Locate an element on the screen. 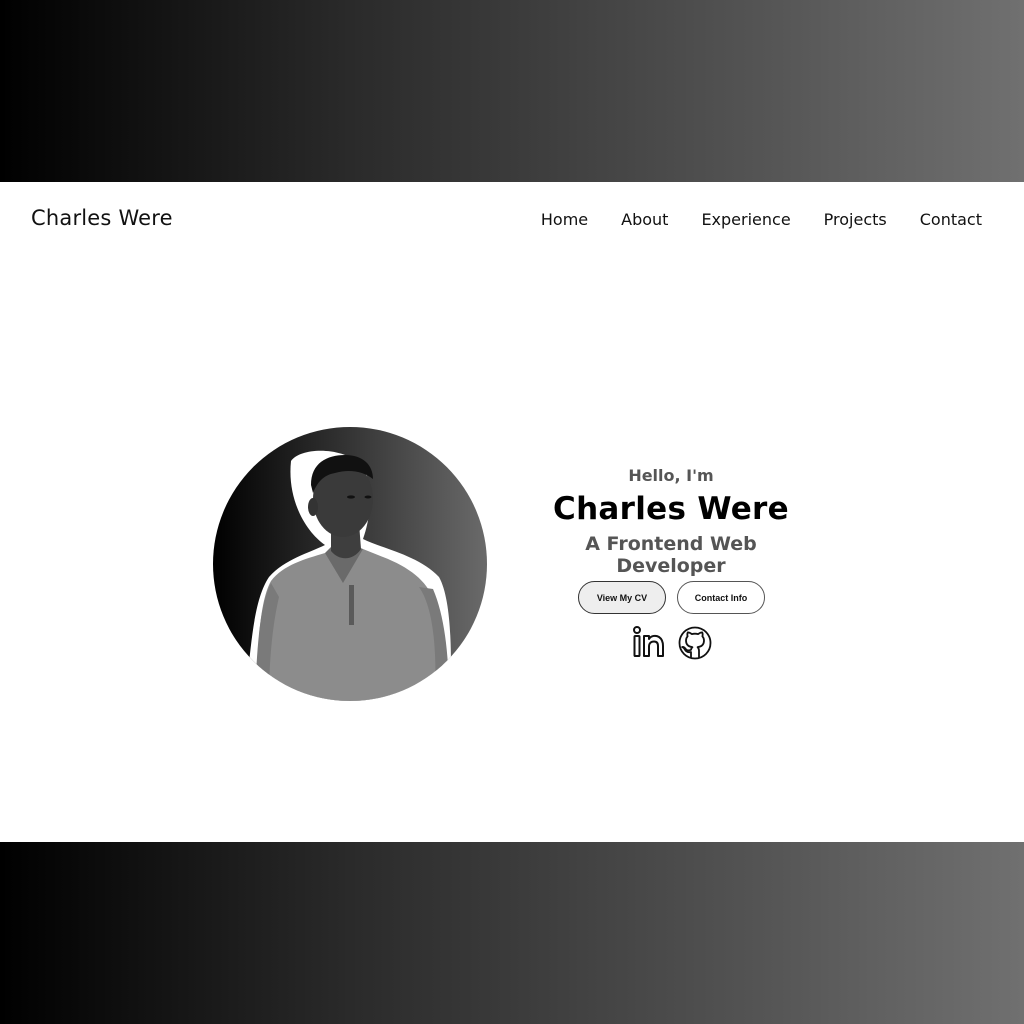 The height and width of the screenshot is (1024, 1024). hero-role: A Frontend Web Developer is located at coordinates (671, 555).